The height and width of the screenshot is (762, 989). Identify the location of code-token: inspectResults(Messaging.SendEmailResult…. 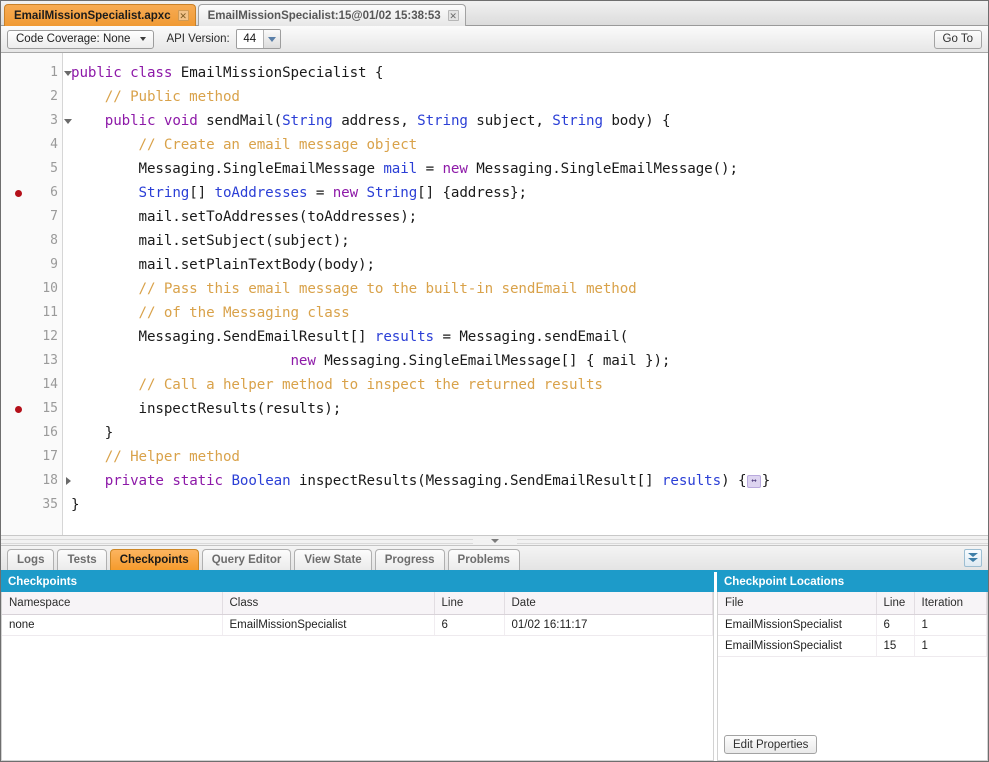
(476, 481).